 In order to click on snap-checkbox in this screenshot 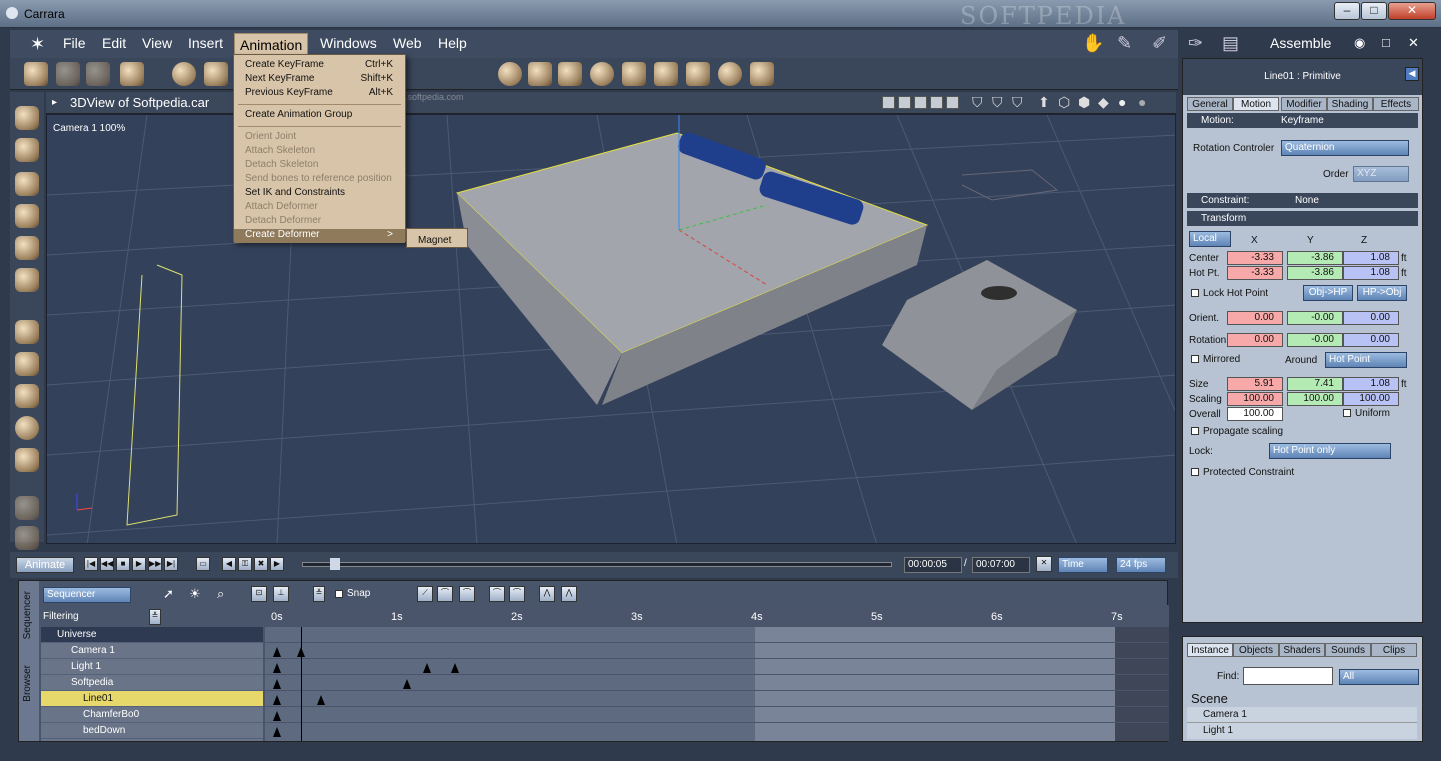, I will do `click(339, 594)`.